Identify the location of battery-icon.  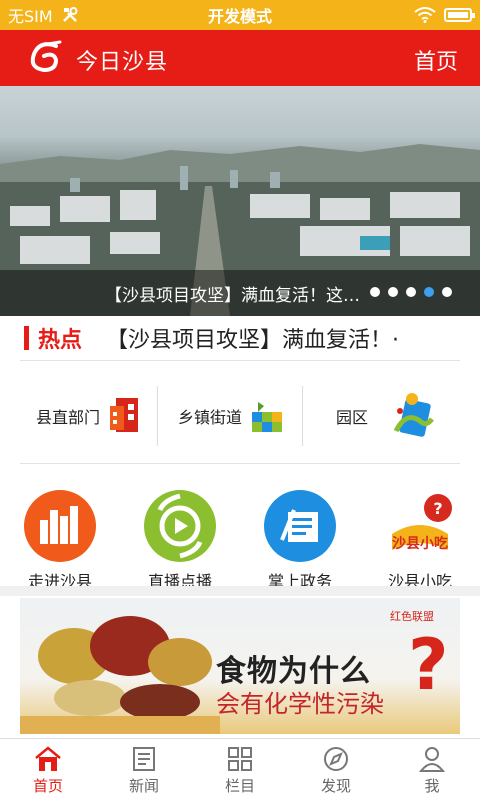
(459, 15).